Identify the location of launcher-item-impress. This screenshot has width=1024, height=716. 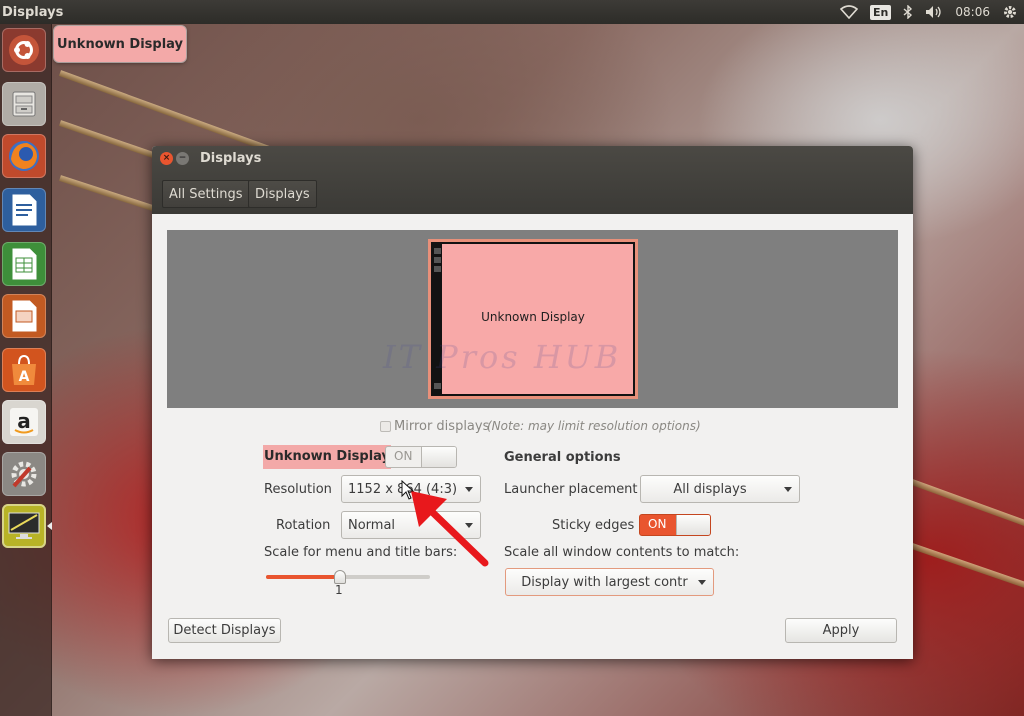
(24, 316).